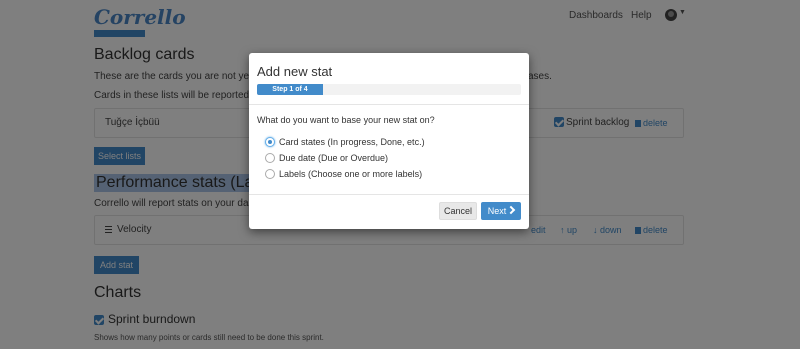 This screenshot has width=800, height=349. I want to click on chevron-right-icon, so click(511, 210).